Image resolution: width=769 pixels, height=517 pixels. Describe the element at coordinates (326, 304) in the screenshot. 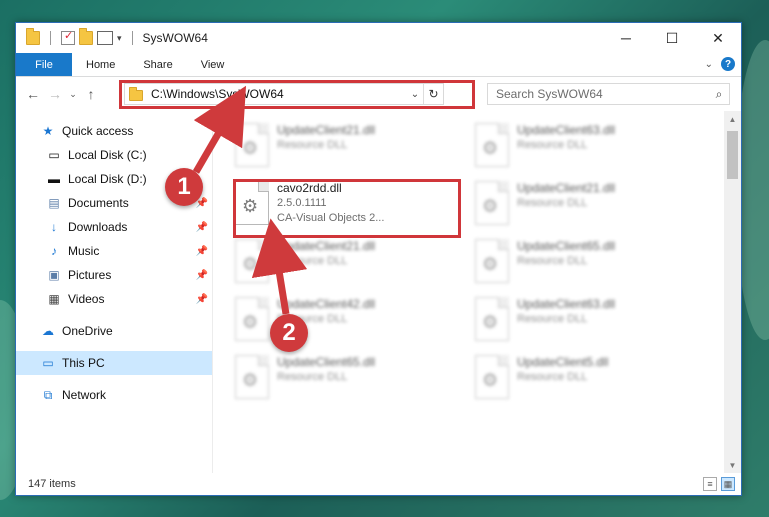

I see `file-name: UpdateClient42.dll` at that location.